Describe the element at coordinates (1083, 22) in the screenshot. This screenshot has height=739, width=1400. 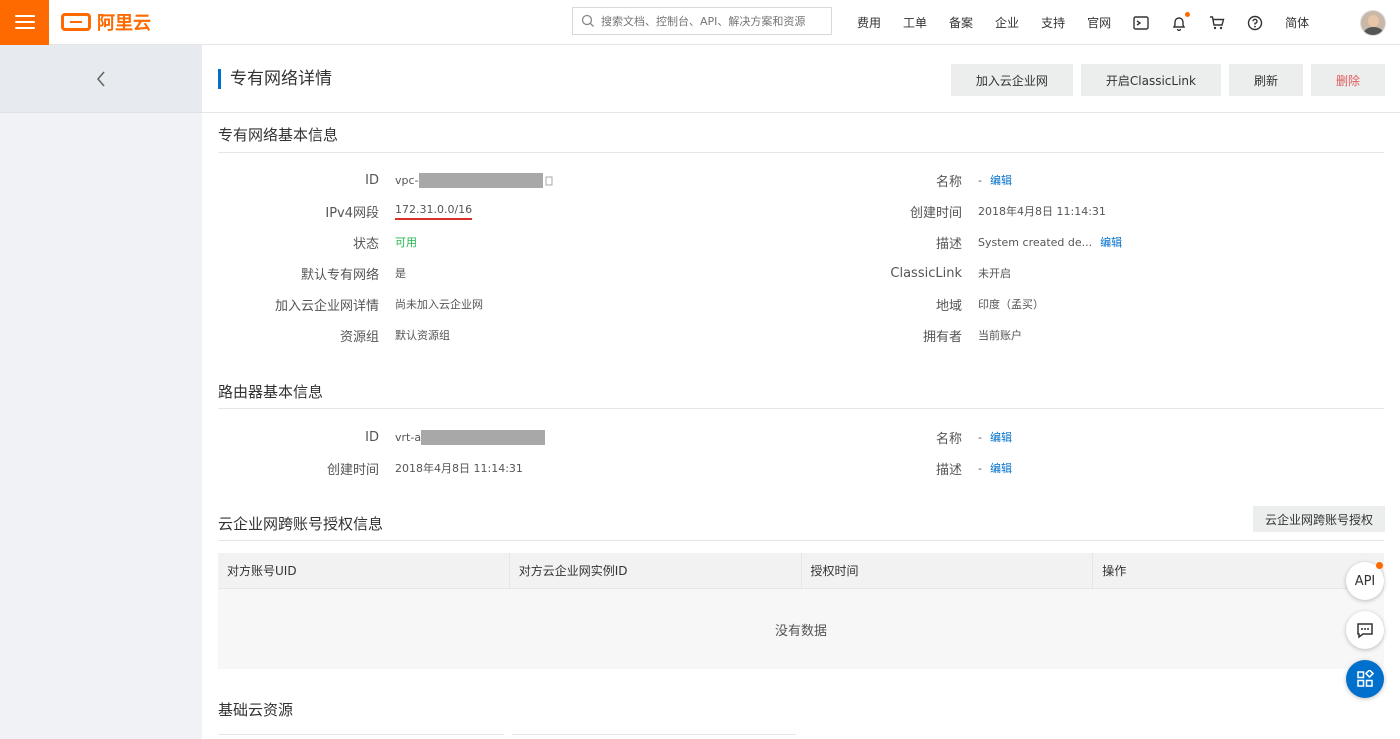
I see `top-nav: 费用 工单 备案 企业 支持 官网 简体` at that location.